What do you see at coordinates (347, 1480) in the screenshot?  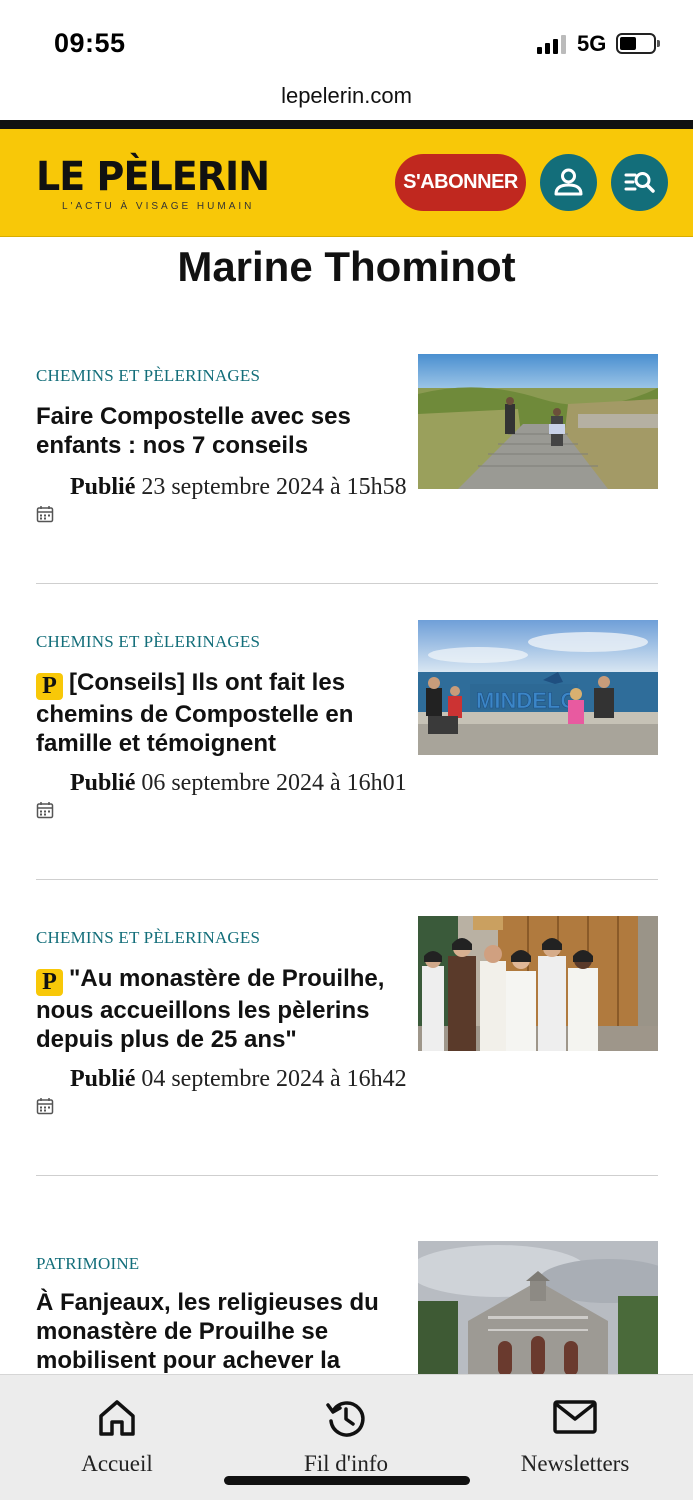 I see `home-indicator` at bounding box center [347, 1480].